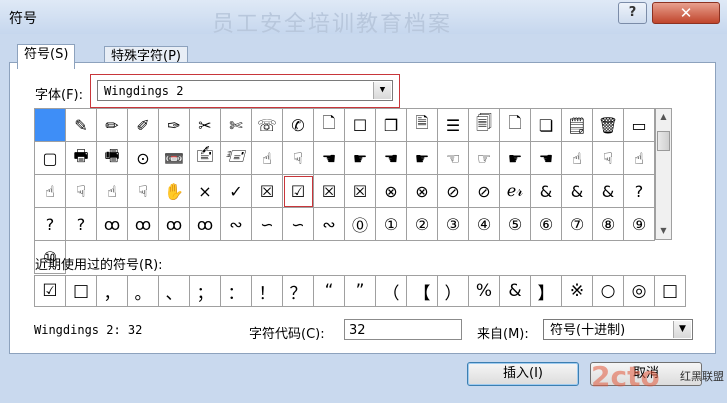  Describe the element at coordinates (422, 291) in the screenshot. I see `recent-symbol-cell: 【` at that location.